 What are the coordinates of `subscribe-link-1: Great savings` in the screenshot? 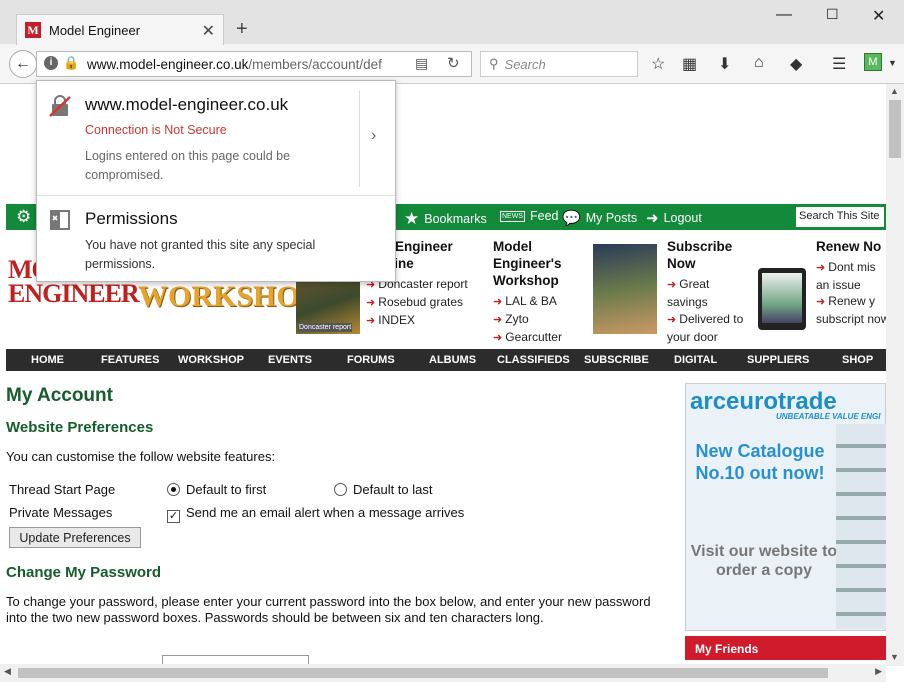 It's located at (702, 293).